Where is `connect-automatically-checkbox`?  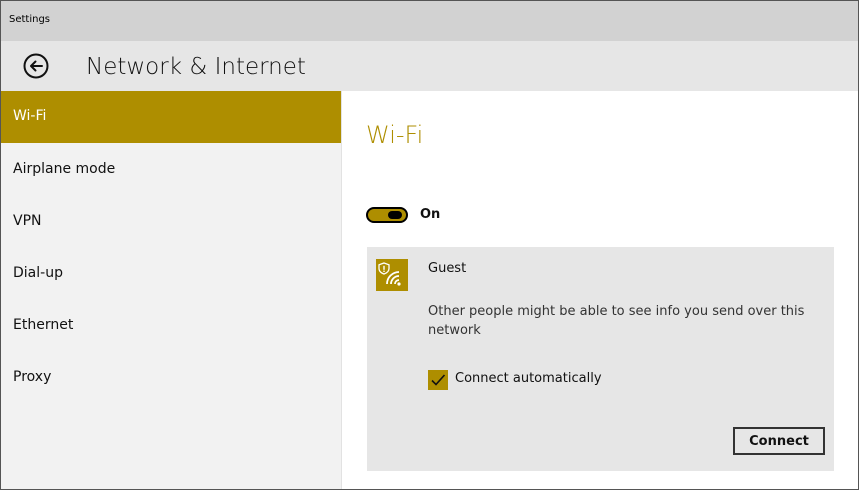 connect-automatically-checkbox is located at coordinates (438, 380).